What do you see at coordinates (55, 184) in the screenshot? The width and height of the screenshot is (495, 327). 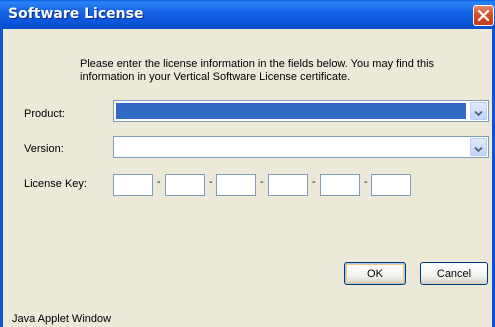 I see `license-key-label: License Key:` at bounding box center [55, 184].